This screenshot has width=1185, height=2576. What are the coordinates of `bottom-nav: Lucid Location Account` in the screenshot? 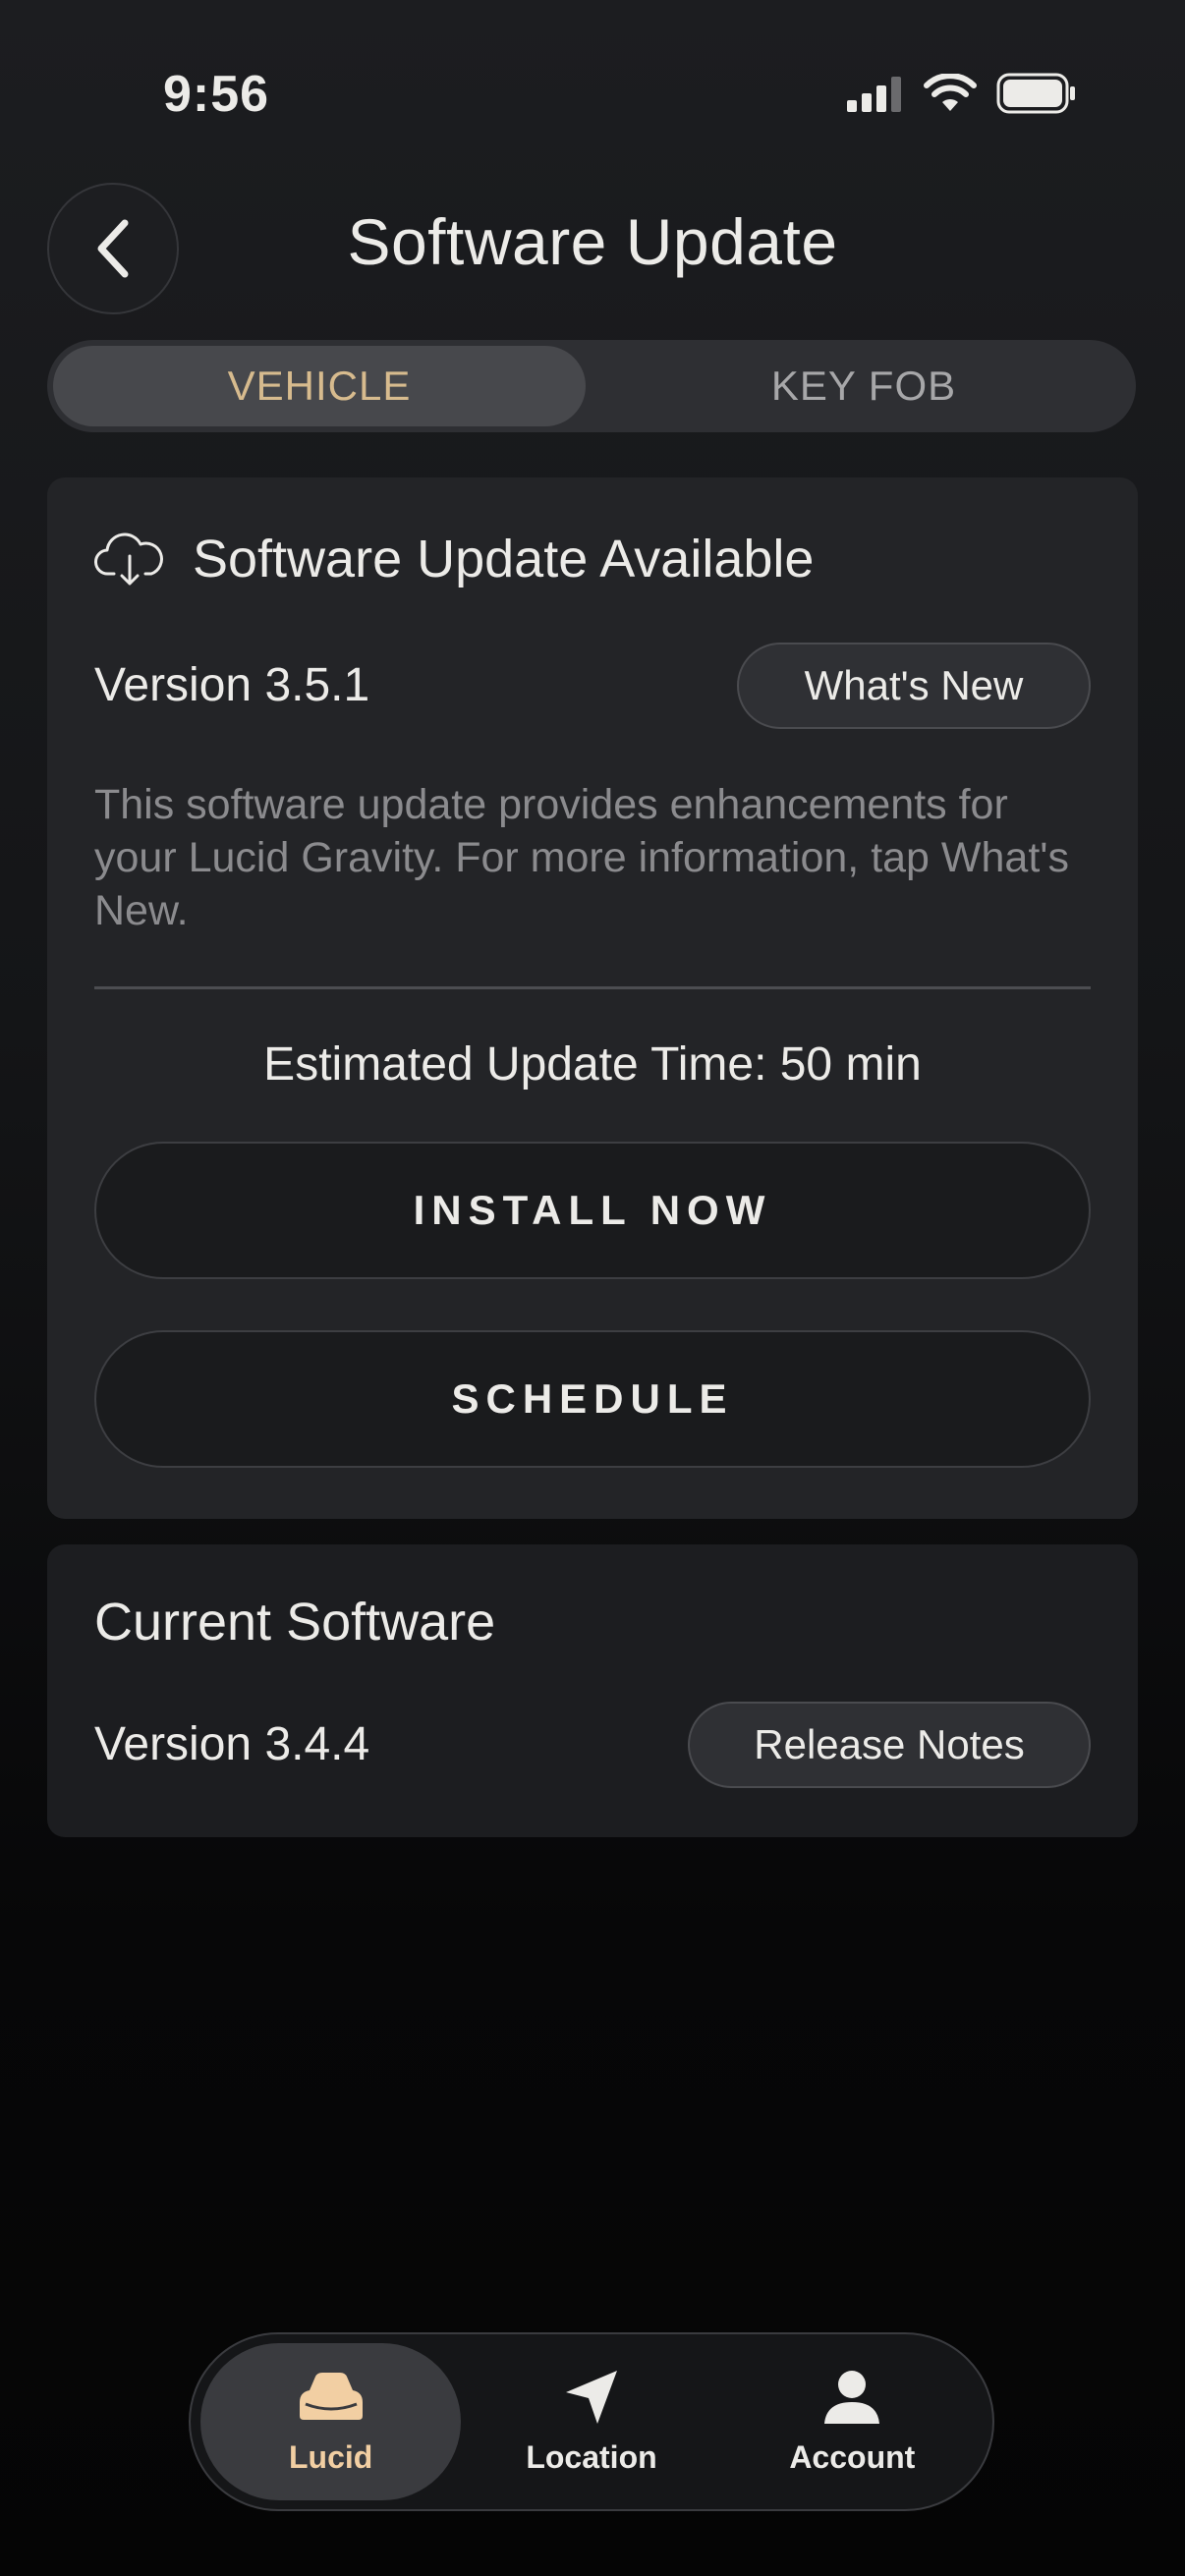 It's located at (592, 2421).